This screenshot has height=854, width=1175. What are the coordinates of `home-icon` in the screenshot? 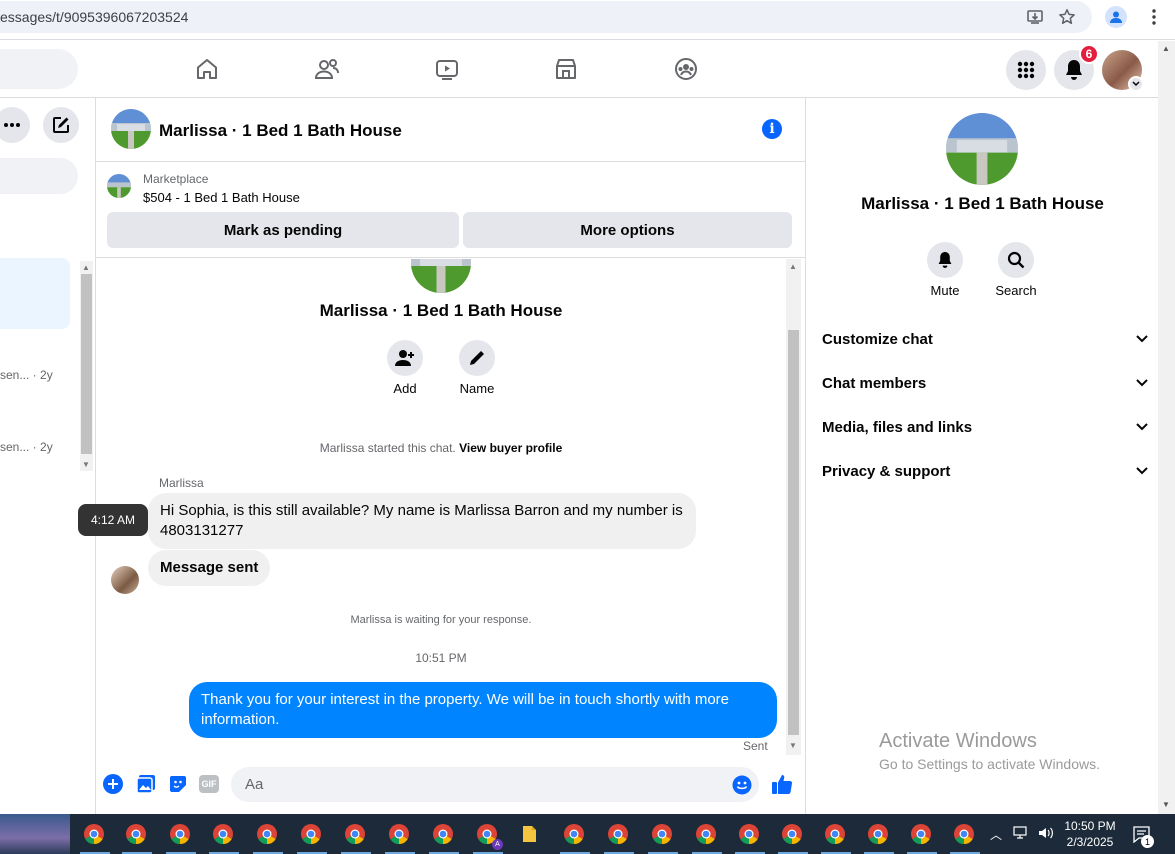 It's located at (207, 69).